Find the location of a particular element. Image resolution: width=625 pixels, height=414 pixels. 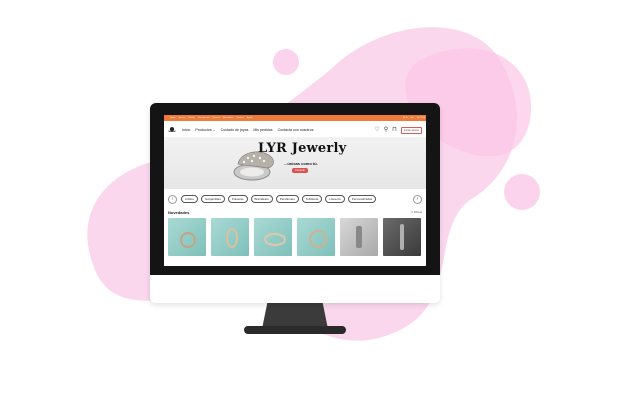

nav-link-productos: Productos ⌄ is located at coordinates (205, 130).